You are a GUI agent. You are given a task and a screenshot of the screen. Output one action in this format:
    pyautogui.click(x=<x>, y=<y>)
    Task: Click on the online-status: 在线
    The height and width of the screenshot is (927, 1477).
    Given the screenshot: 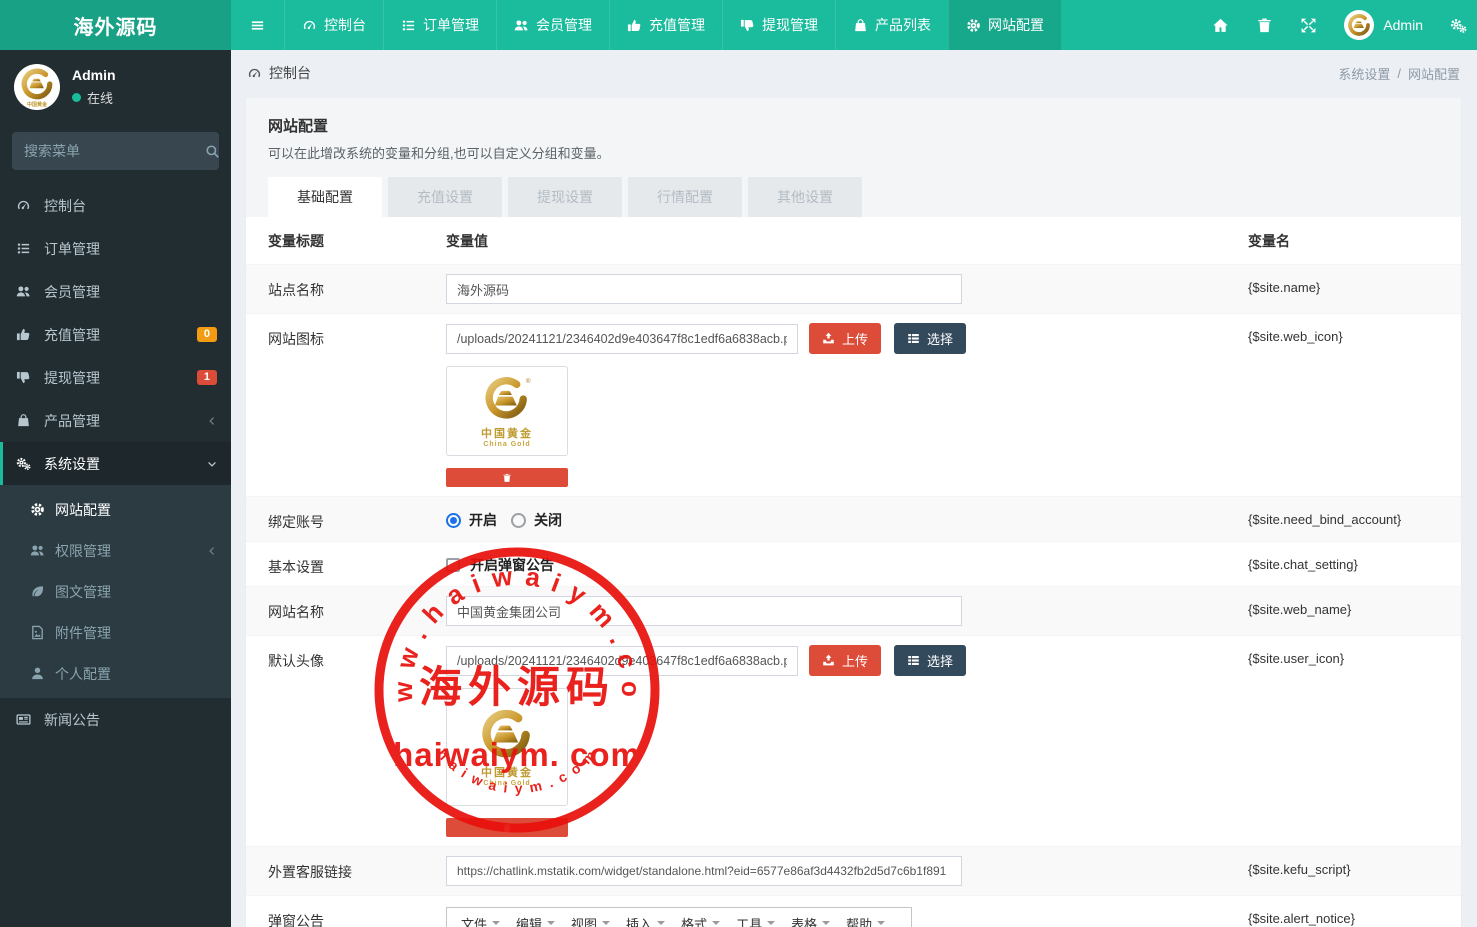 What is the action you would take?
    pyautogui.click(x=94, y=97)
    